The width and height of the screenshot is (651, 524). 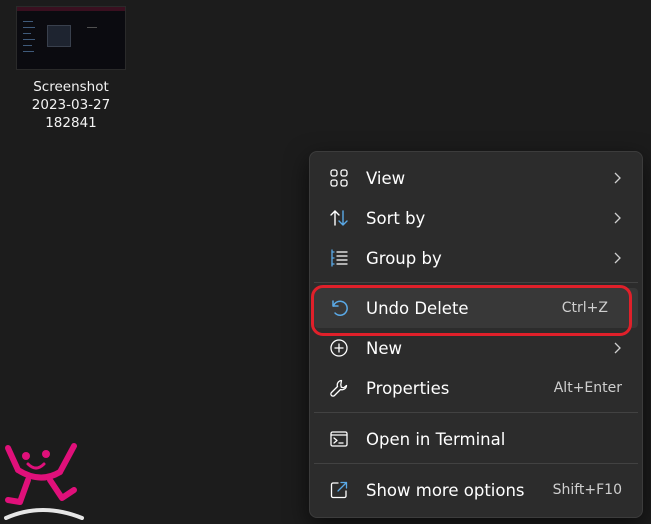 What do you see at coordinates (396, 218) in the screenshot?
I see `menu-item-label: Sort by` at bounding box center [396, 218].